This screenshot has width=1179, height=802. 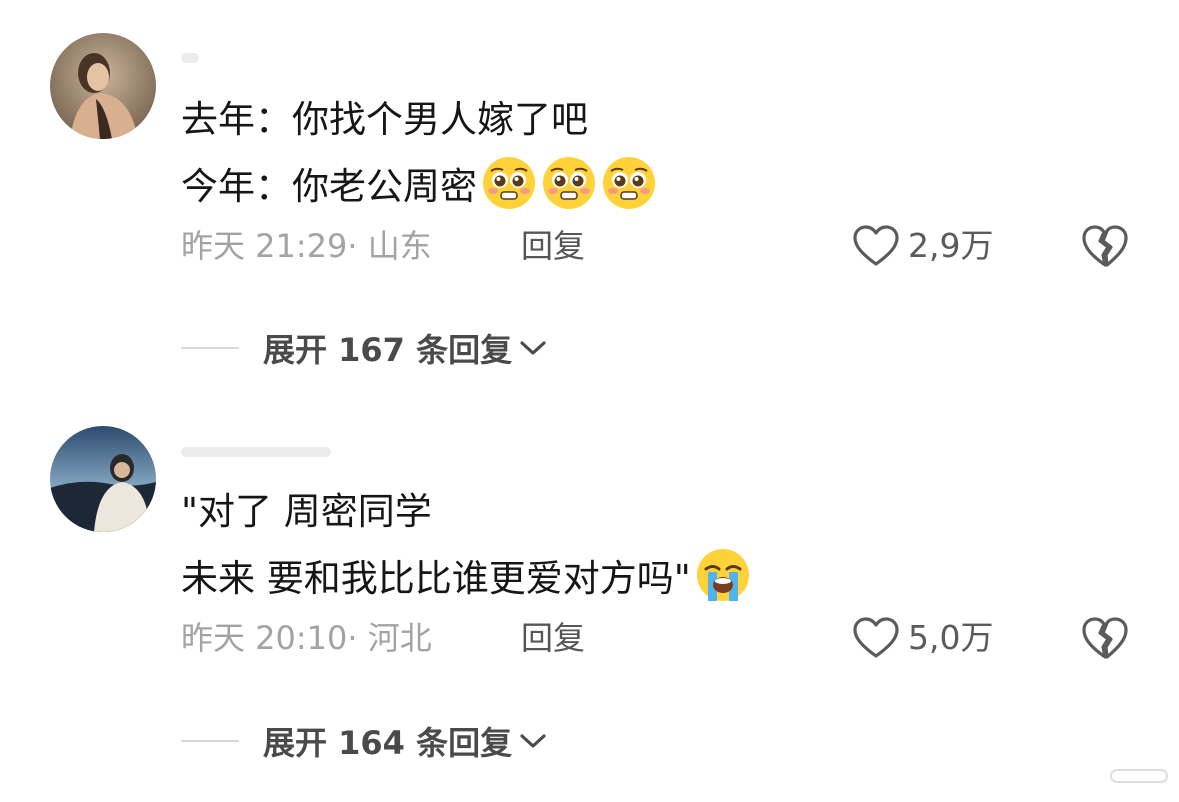 I want to click on timestamp: 昨天 20:10, so click(x=264, y=638).